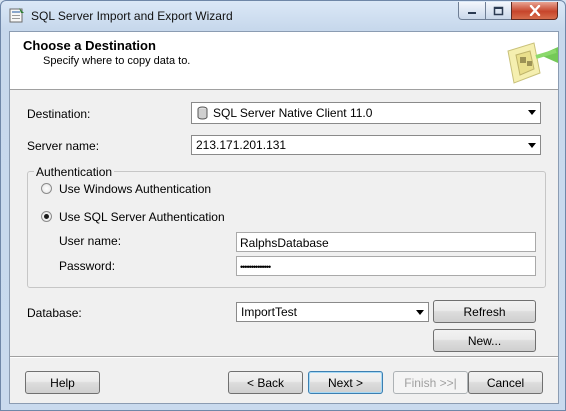 The width and height of the screenshot is (566, 411). I want to click on username-label: User name:, so click(90, 241).